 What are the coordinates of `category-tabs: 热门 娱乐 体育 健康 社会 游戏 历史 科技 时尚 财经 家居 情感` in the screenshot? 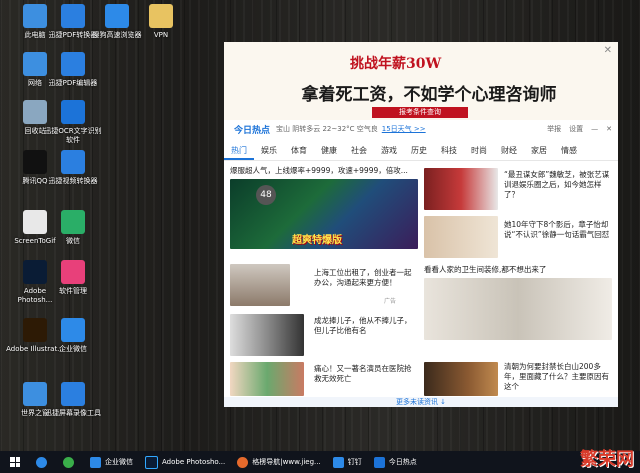 It's located at (421, 151).